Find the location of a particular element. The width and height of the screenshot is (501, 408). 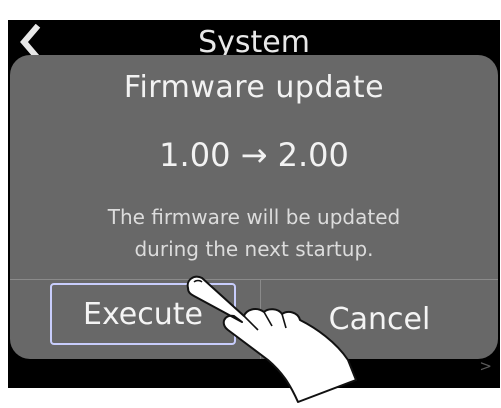

dialog-message-line-1: The firmware will be updated is located at coordinates (254, 217).